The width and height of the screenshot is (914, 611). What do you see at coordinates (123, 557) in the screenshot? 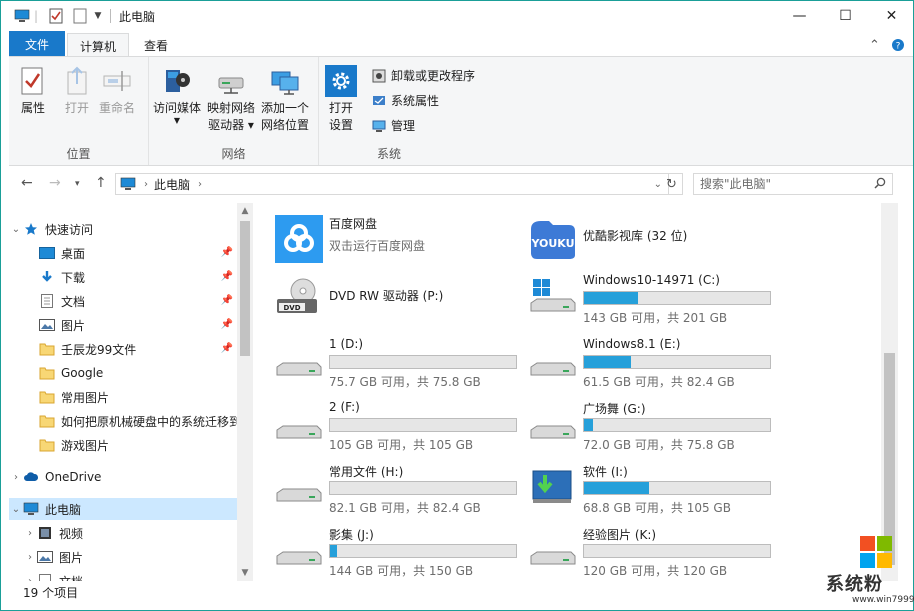
I see `nav-pc-pictures: › 图片` at bounding box center [123, 557].